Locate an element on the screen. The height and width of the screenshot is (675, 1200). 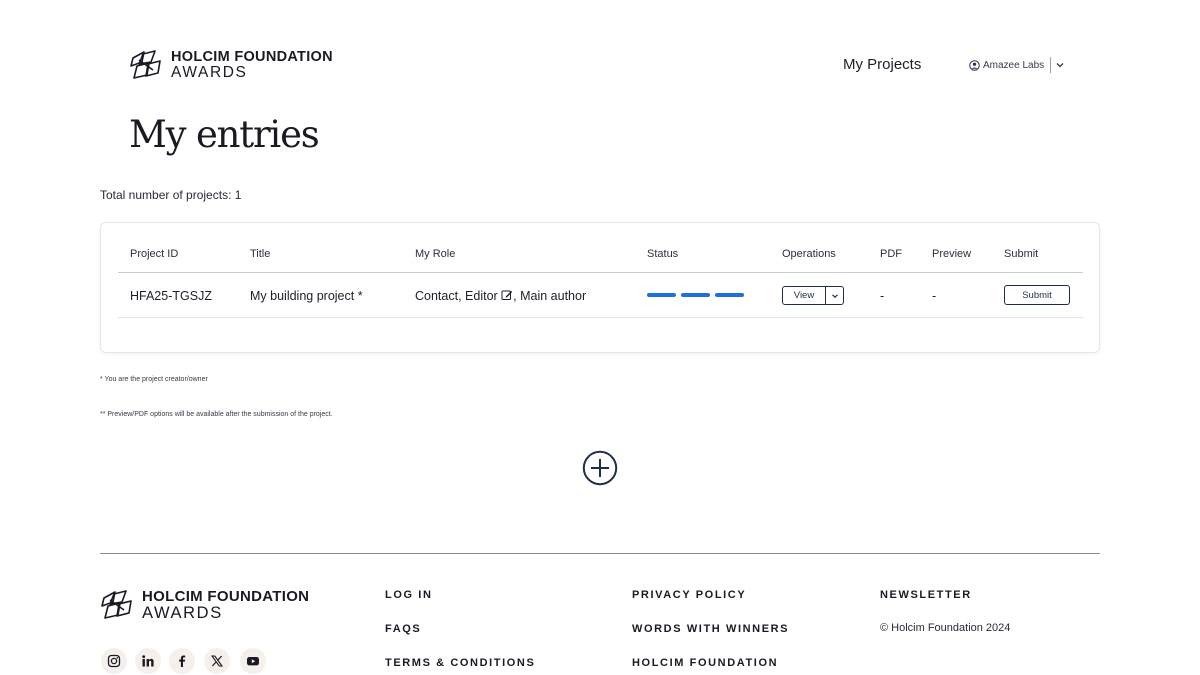
youtube-icon is located at coordinates (253, 661).